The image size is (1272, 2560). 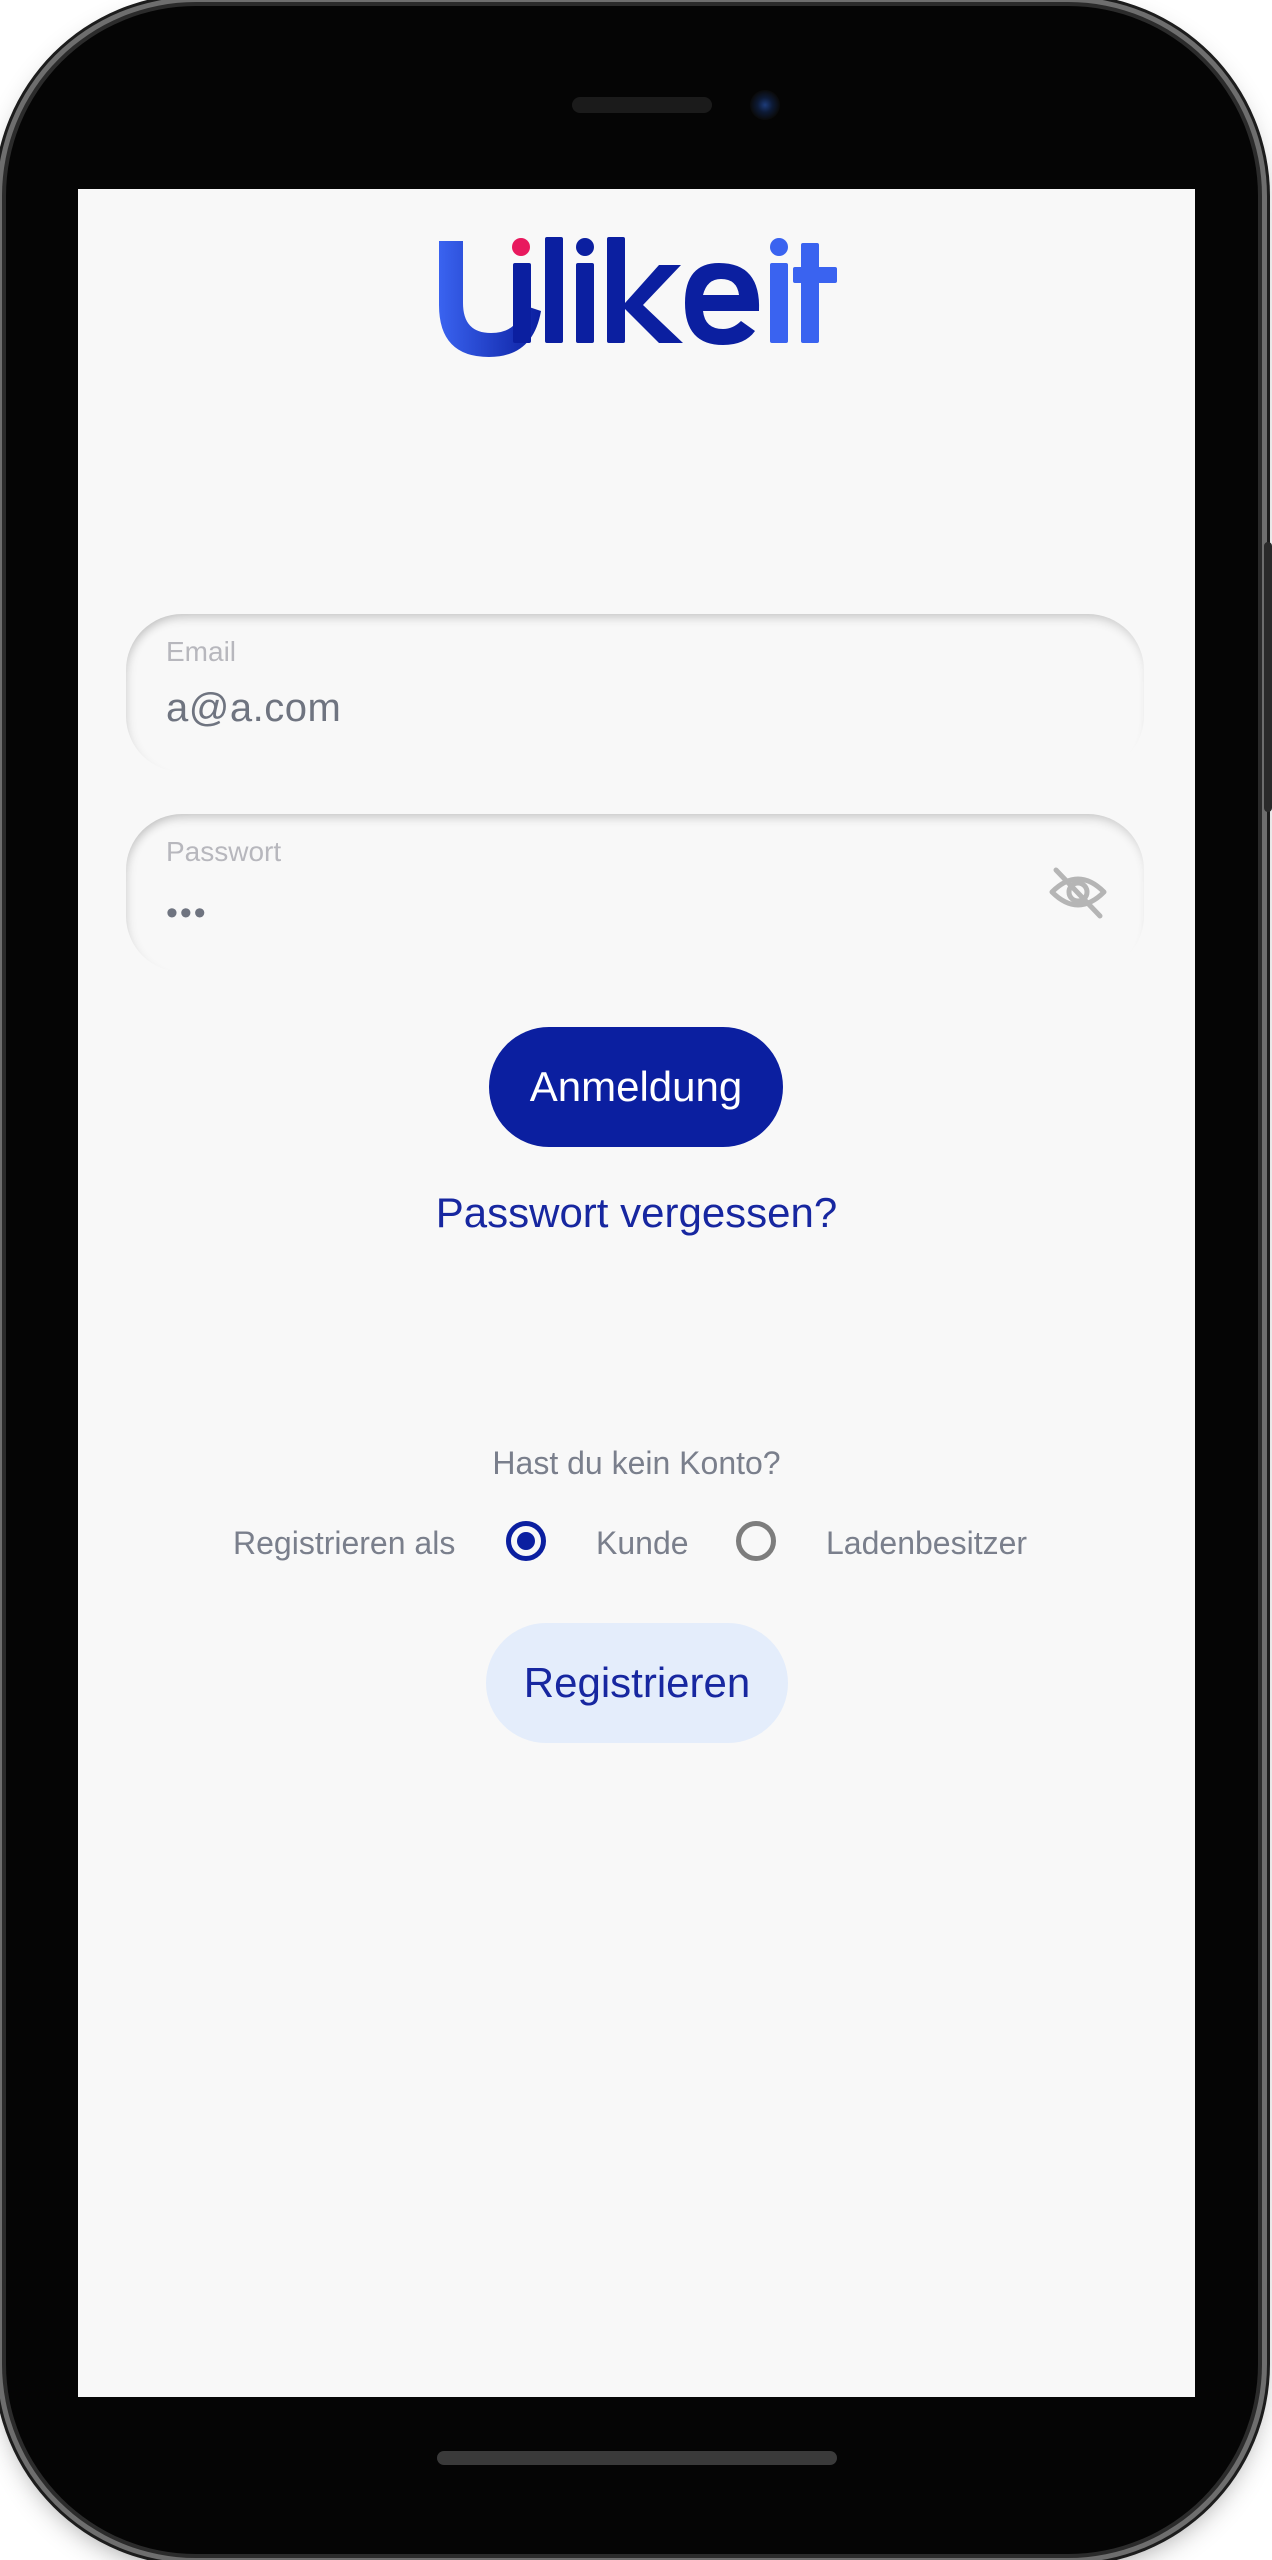 I want to click on eye-off-icon, so click(x=1078, y=892).